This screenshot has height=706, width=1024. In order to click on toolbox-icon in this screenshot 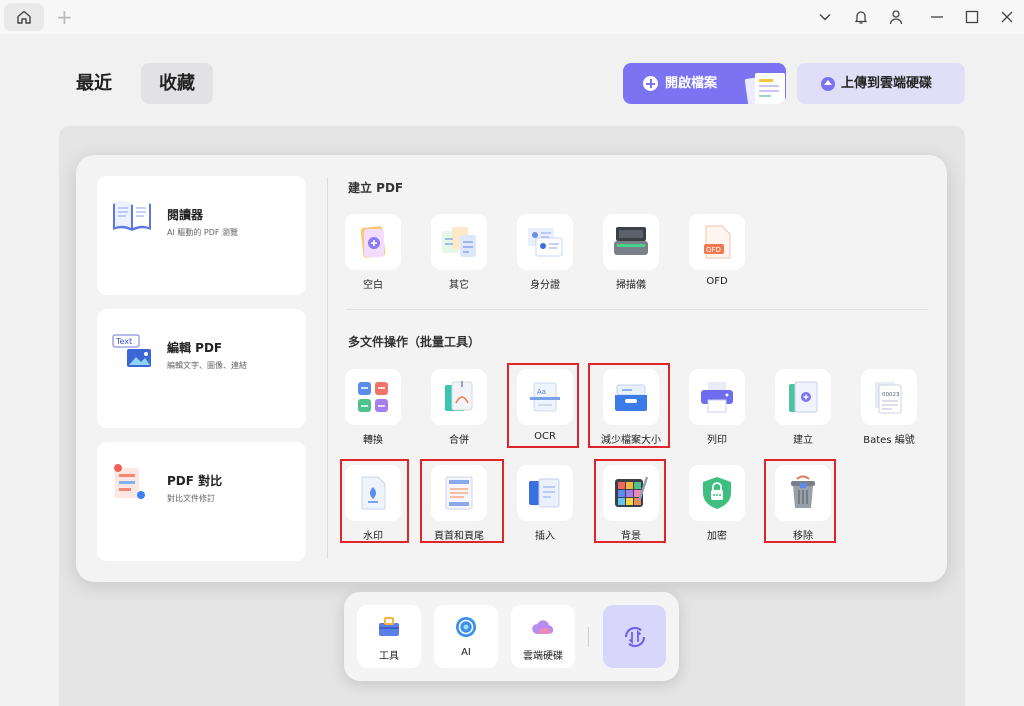, I will do `click(389, 626)`.